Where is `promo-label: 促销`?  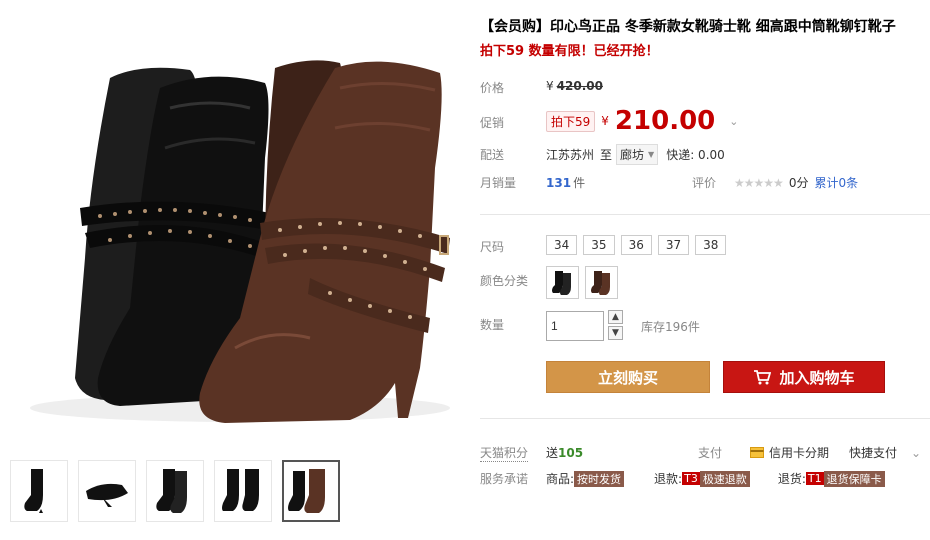
promo-label: 促销 is located at coordinates (492, 123).